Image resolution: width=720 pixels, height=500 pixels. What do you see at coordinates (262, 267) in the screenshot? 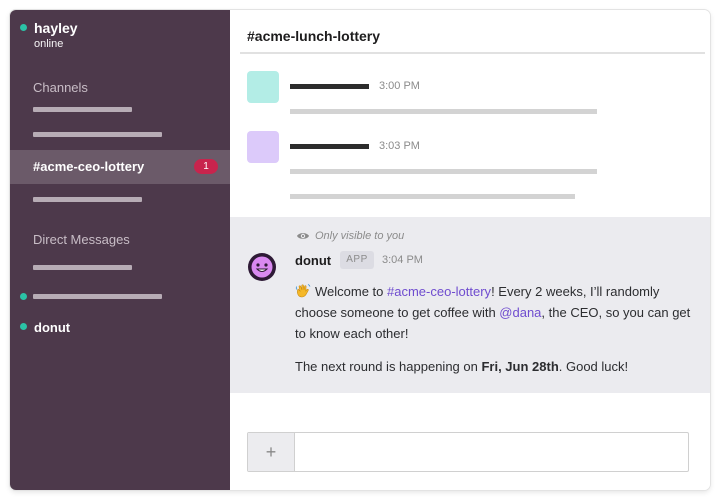
I see `donut-avatar-icon` at bounding box center [262, 267].